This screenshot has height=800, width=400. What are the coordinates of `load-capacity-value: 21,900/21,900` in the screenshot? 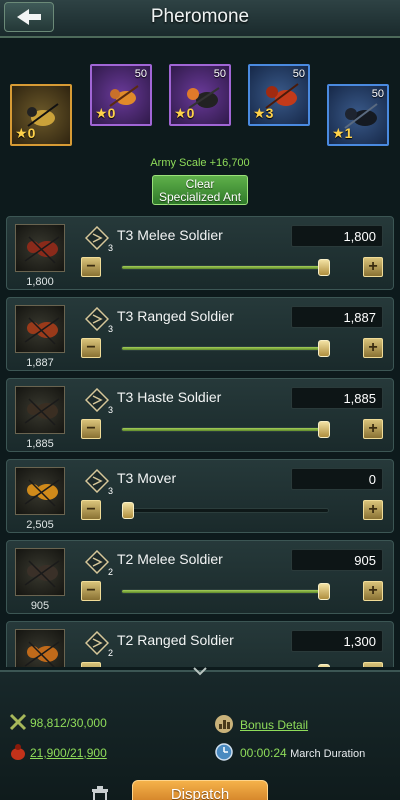 It's located at (68, 753).